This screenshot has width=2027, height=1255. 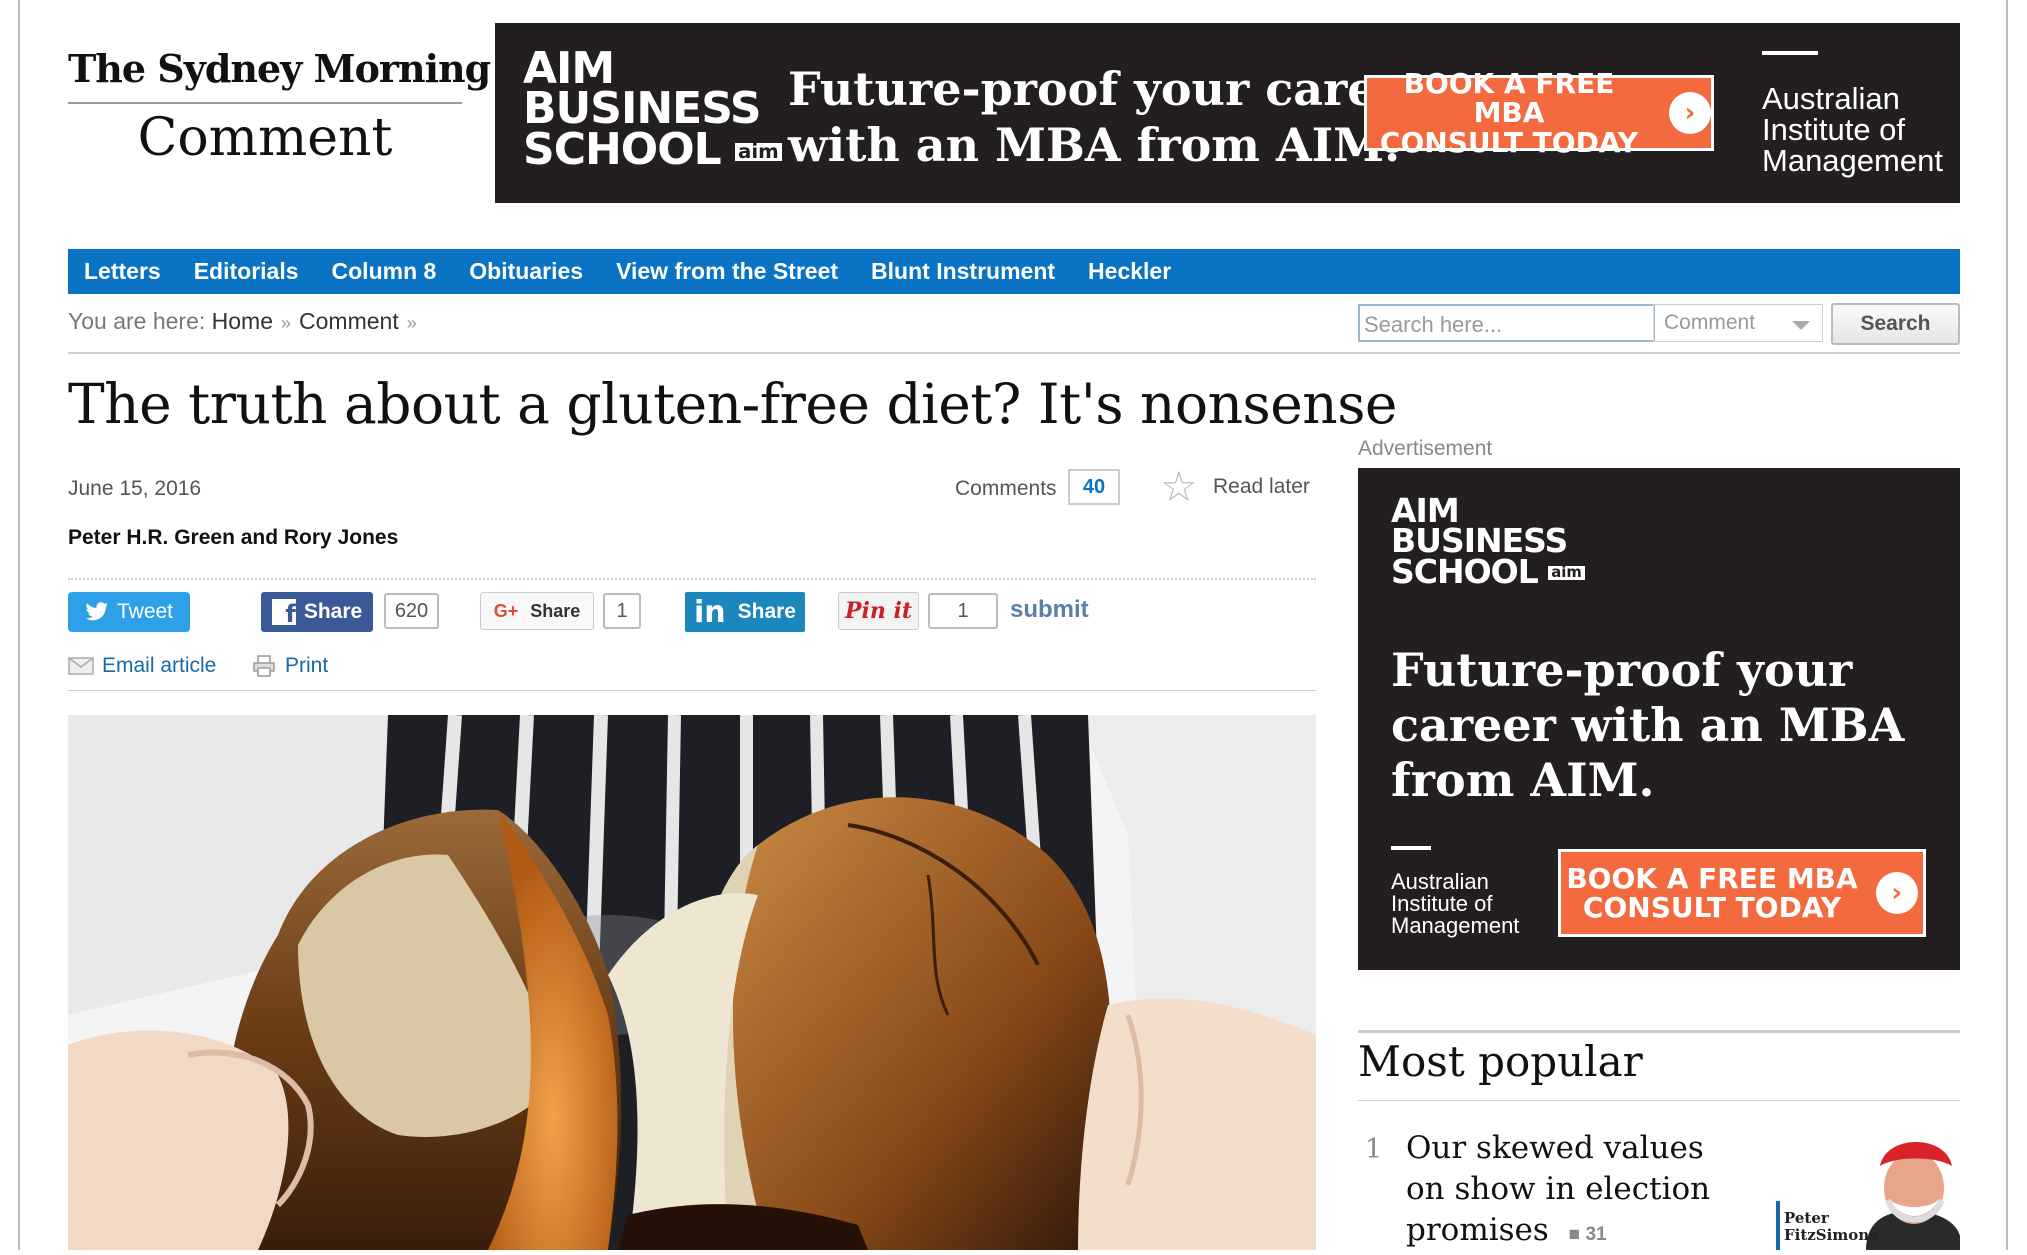 What do you see at coordinates (963, 611) in the screenshot?
I see `pinterest-pin-count: 1` at bounding box center [963, 611].